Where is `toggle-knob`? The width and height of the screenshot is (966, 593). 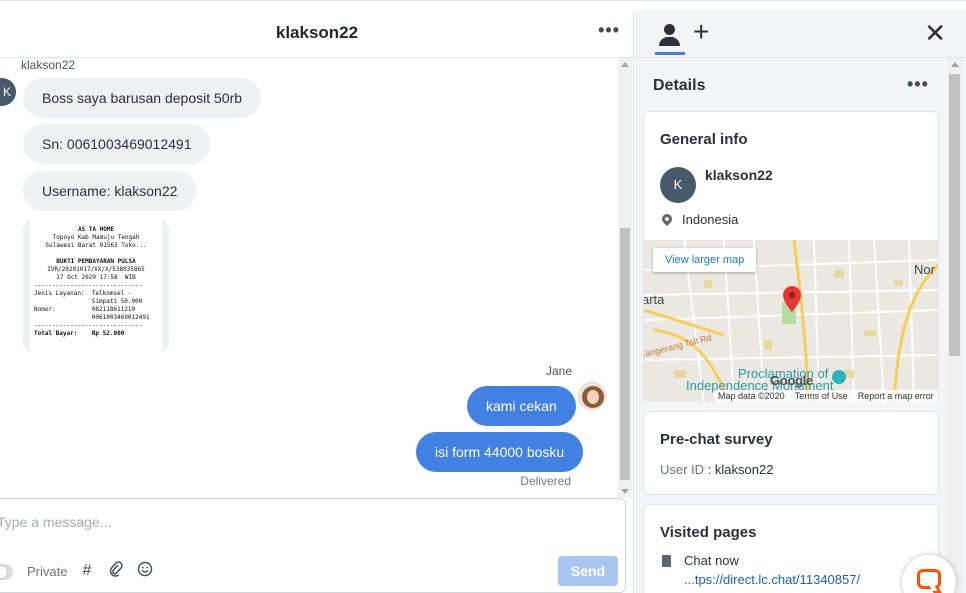 toggle-knob is located at coordinates (4, 572).